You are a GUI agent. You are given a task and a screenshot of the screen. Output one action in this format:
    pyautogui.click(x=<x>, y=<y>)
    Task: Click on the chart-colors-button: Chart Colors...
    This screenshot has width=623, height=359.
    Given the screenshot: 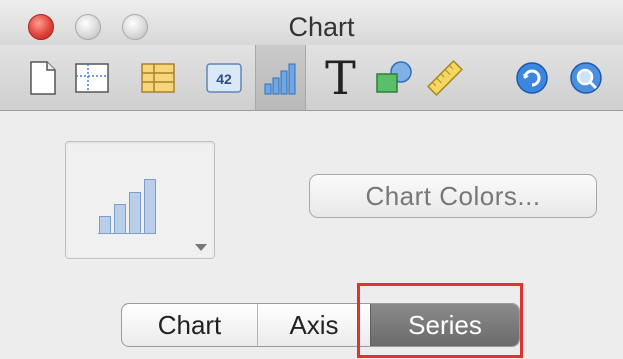 What is the action you would take?
    pyautogui.click(x=453, y=196)
    